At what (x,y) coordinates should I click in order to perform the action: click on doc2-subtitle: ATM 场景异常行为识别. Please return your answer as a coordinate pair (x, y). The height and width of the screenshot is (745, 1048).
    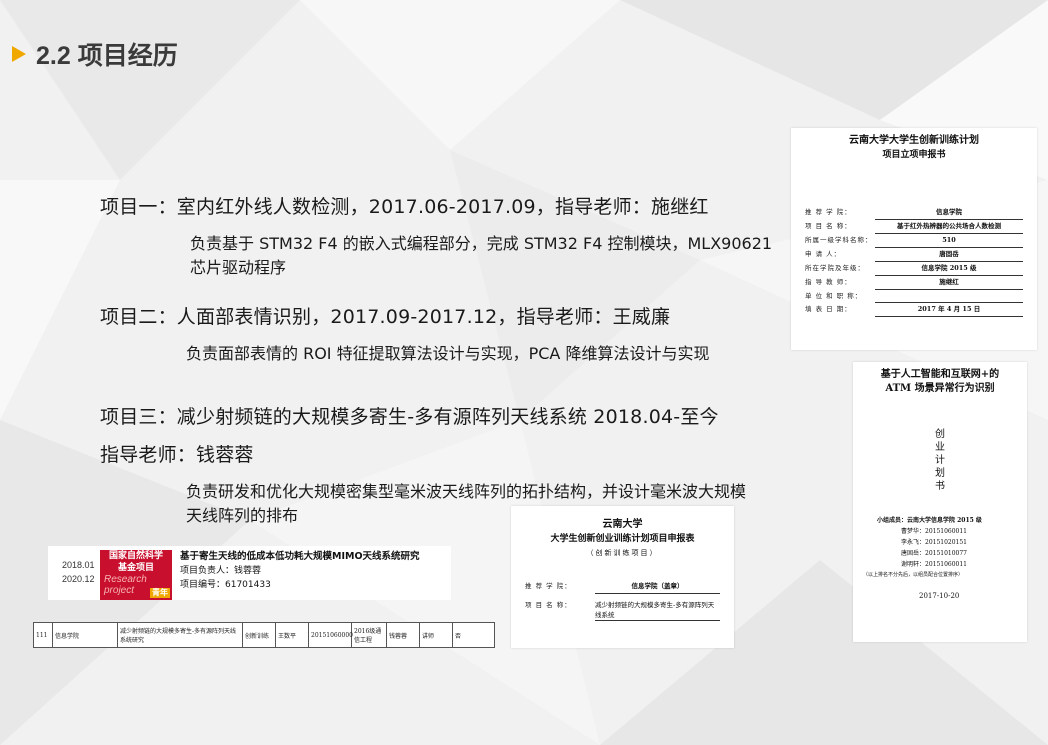
    Looking at the image, I should click on (940, 388).